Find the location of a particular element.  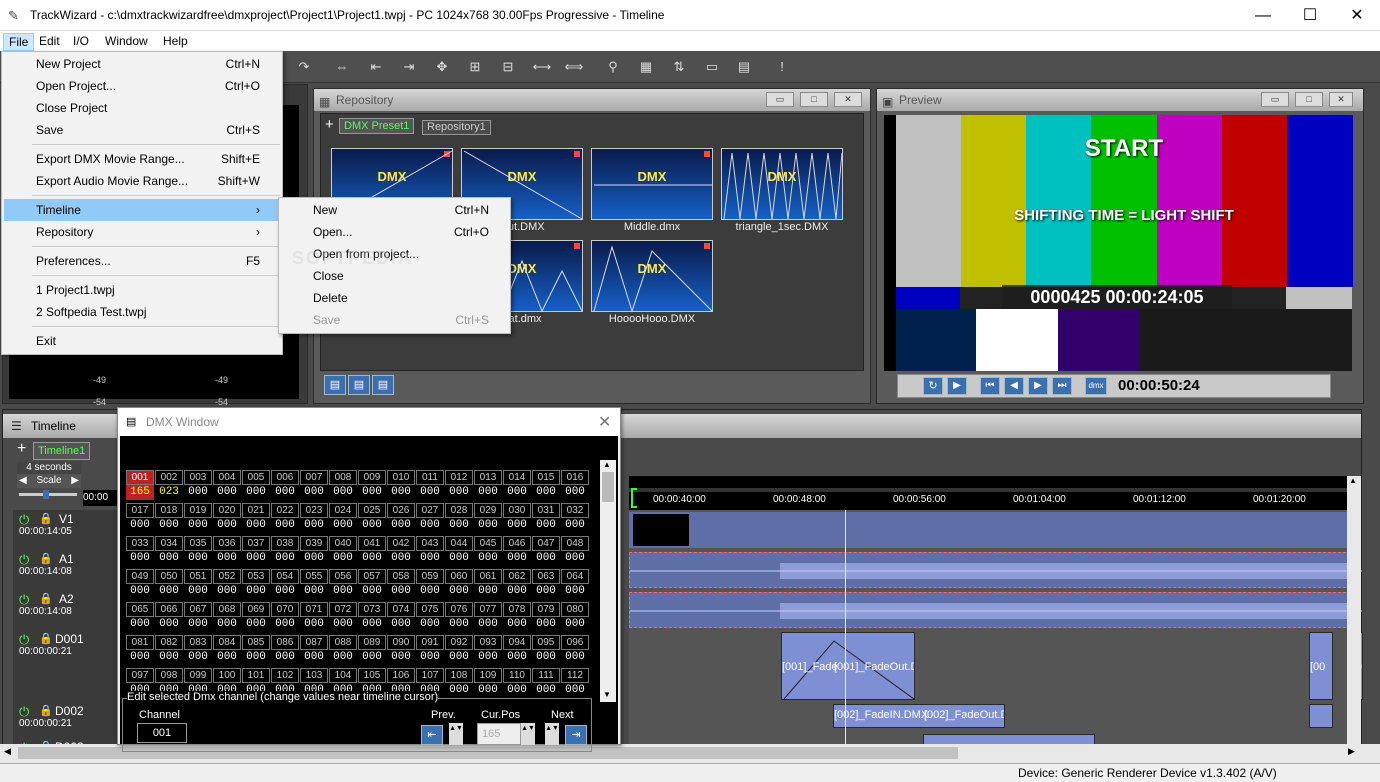

dmx-channel-cell: 053 000 is located at coordinates (256, 585).